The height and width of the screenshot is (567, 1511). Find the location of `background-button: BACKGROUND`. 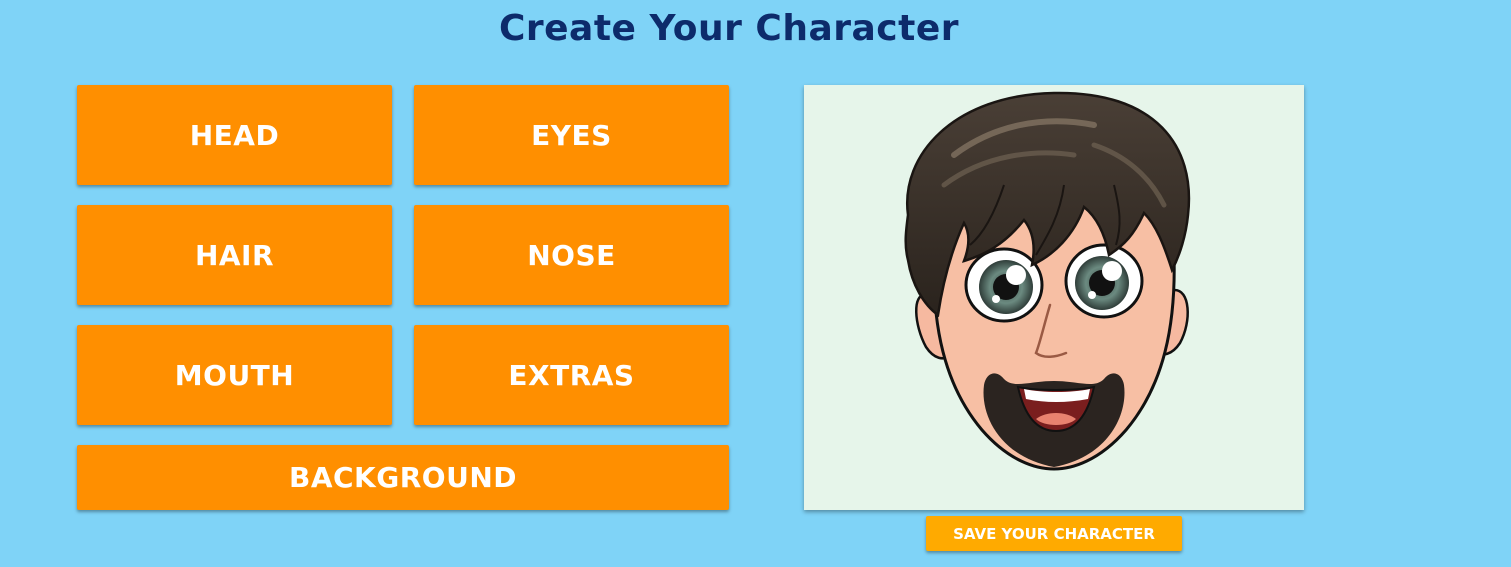

background-button: BACKGROUND is located at coordinates (403, 477).